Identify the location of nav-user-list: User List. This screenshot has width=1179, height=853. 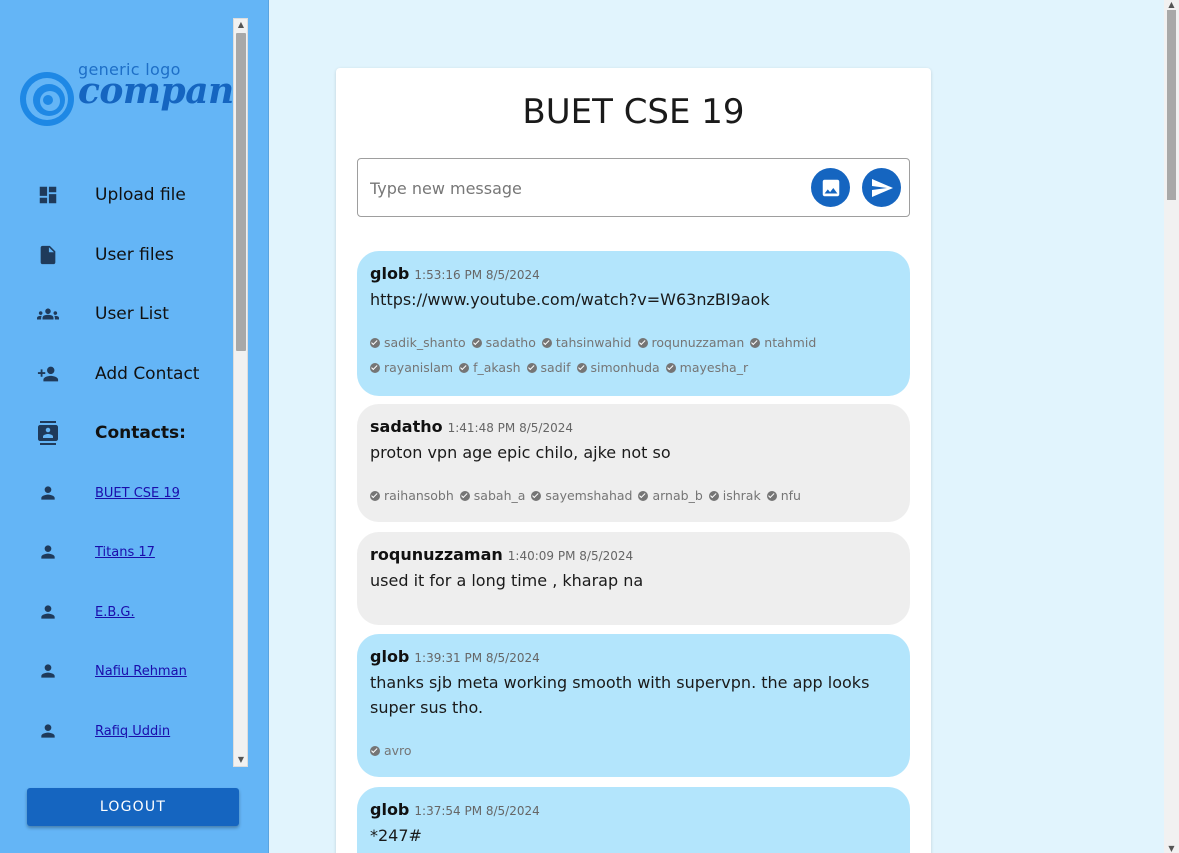
(116, 314).